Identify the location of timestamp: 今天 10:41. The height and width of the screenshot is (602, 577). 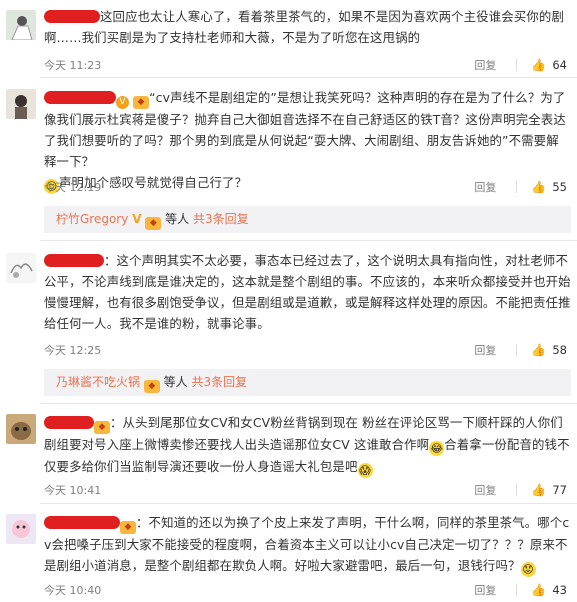
(73, 490).